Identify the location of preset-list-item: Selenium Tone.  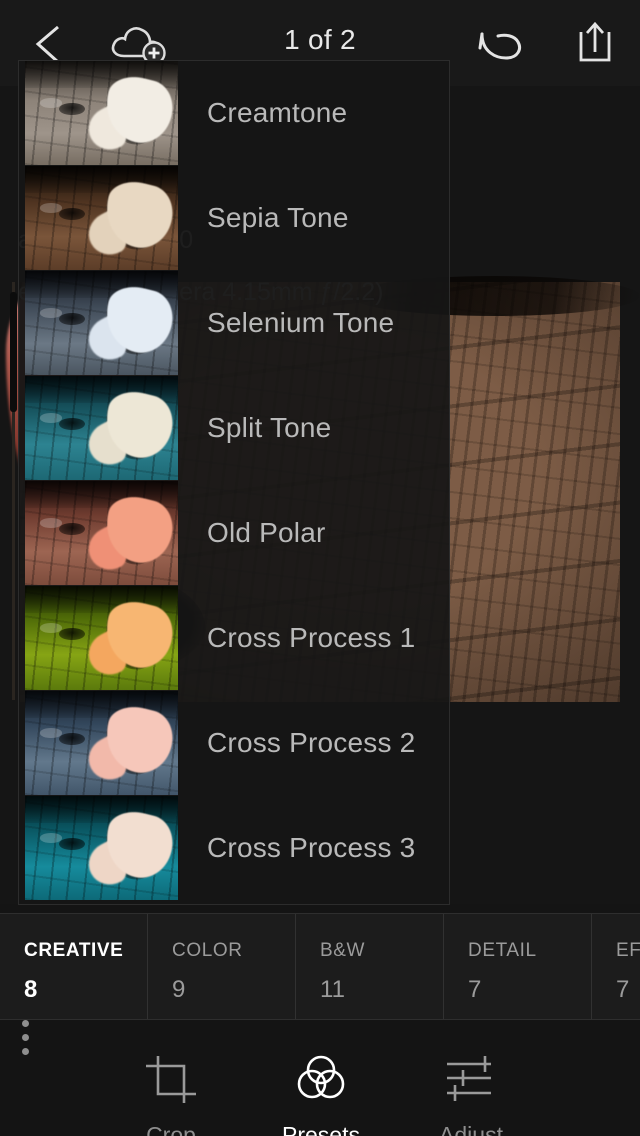
(327, 323).